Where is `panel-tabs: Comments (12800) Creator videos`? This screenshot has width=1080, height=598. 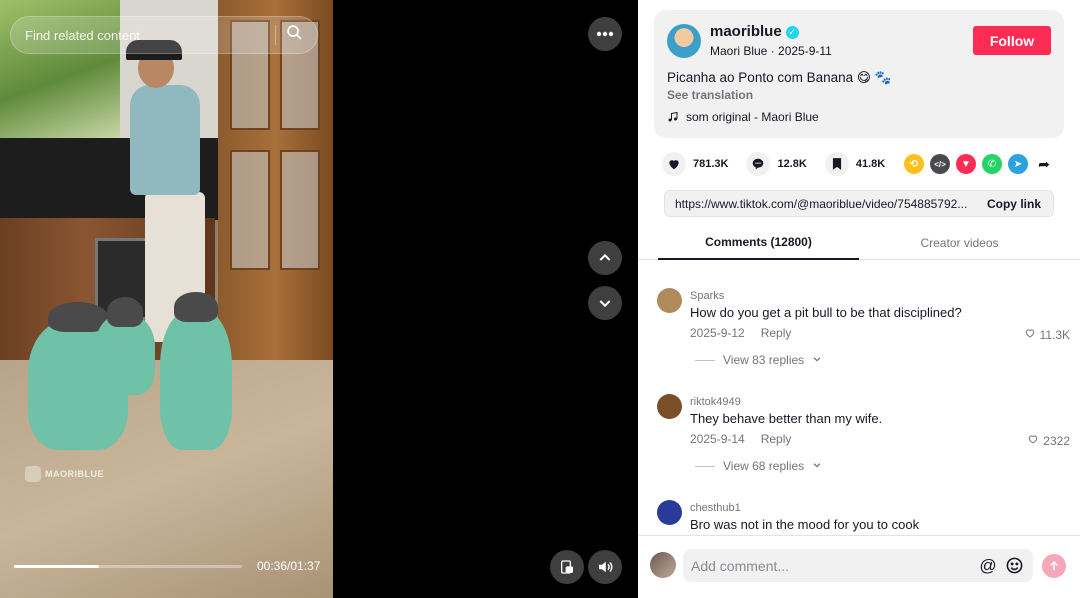
panel-tabs: Comments (12800) Creator videos is located at coordinates (859, 243).